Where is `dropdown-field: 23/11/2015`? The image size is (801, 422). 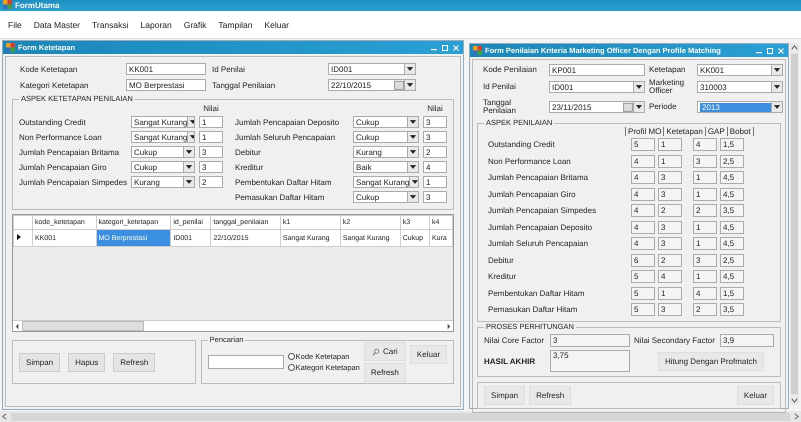
dropdown-field: 23/11/2015 is located at coordinates (597, 107).